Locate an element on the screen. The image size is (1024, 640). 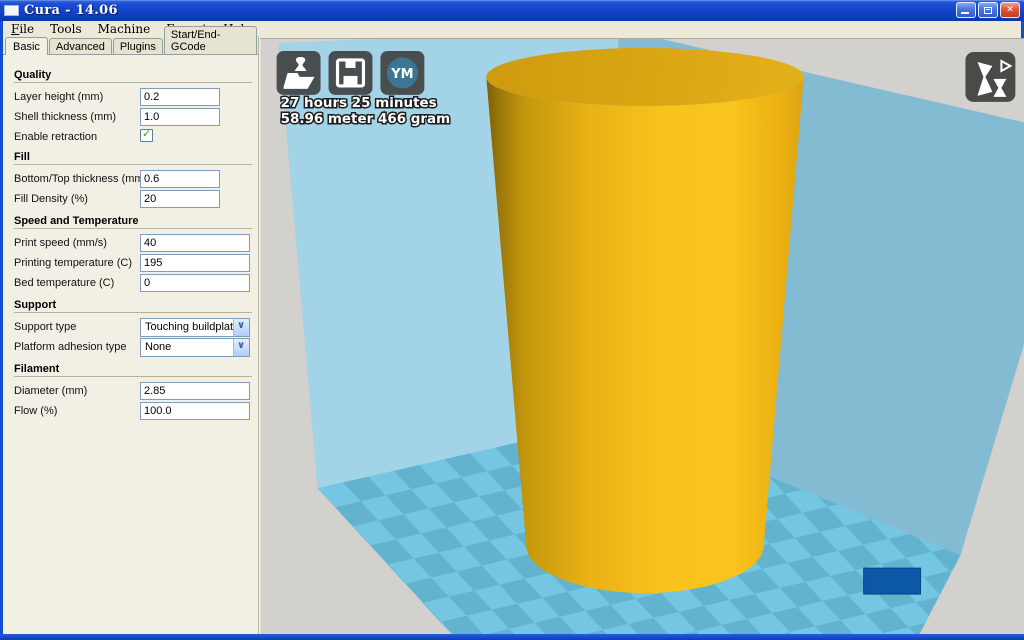
close-button: ✕ is located at coordinates (1010, 10).